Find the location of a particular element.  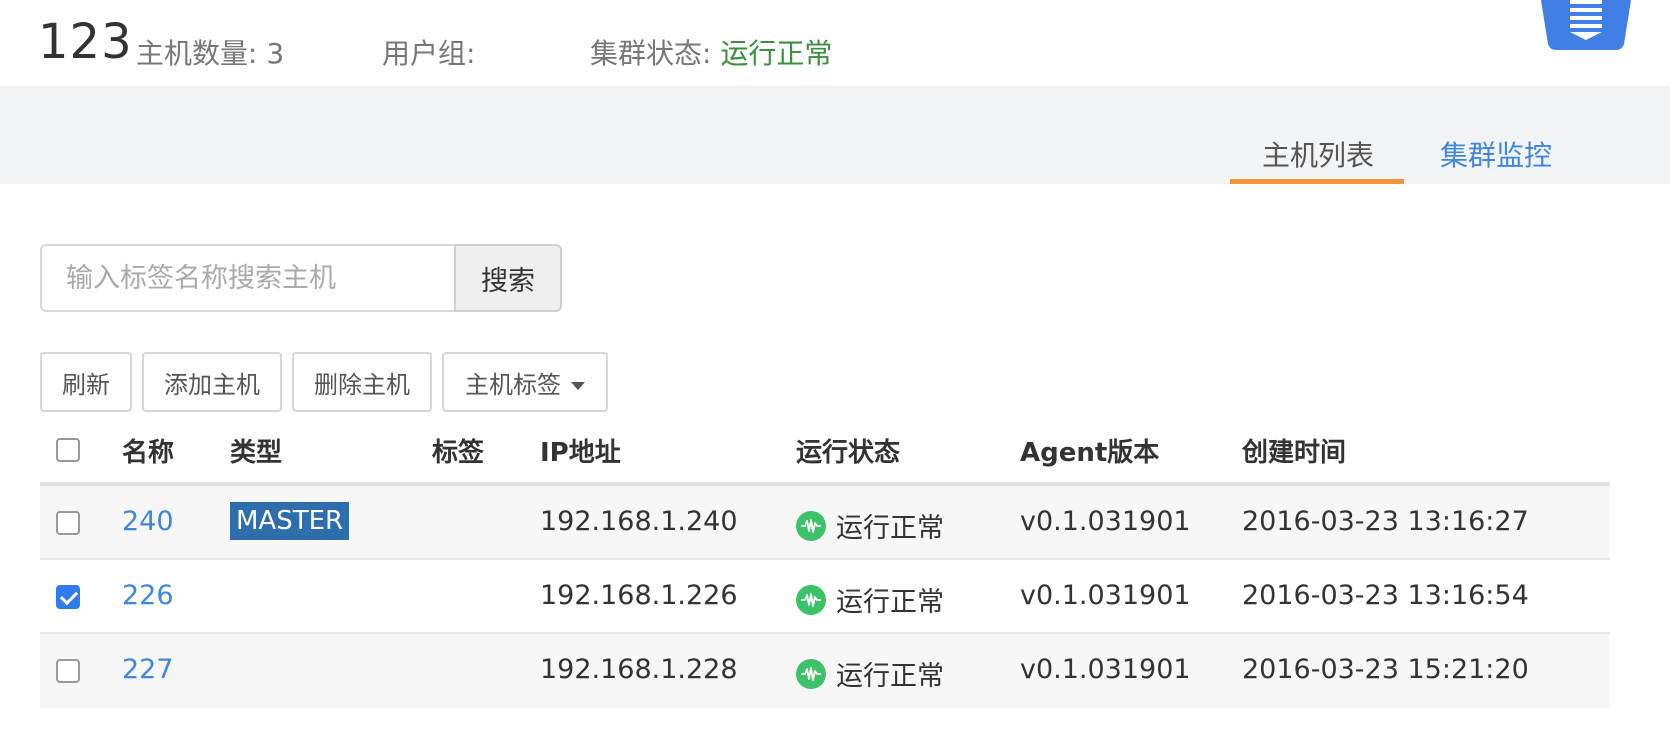

cluster-status-value: 运行正常 is located at coordinates (776, 53).